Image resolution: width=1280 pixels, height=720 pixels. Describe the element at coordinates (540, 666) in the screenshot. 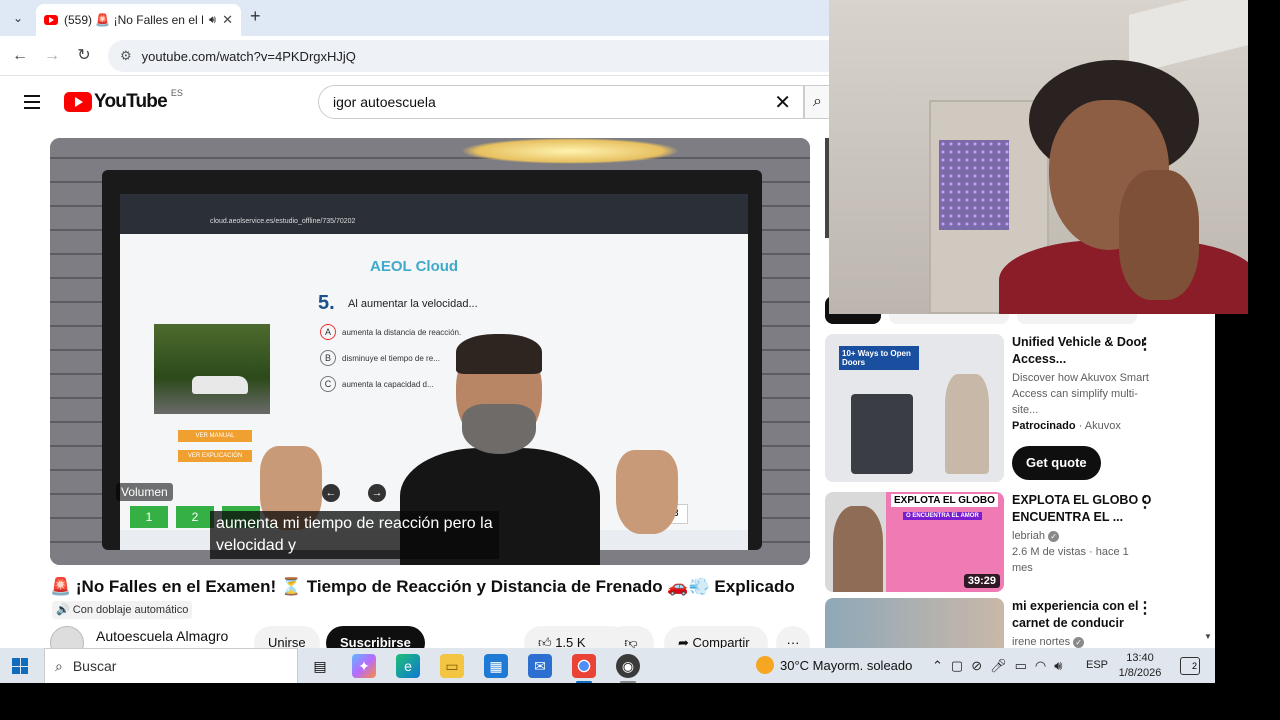

I see `outlook-icon: ✉` at that location.